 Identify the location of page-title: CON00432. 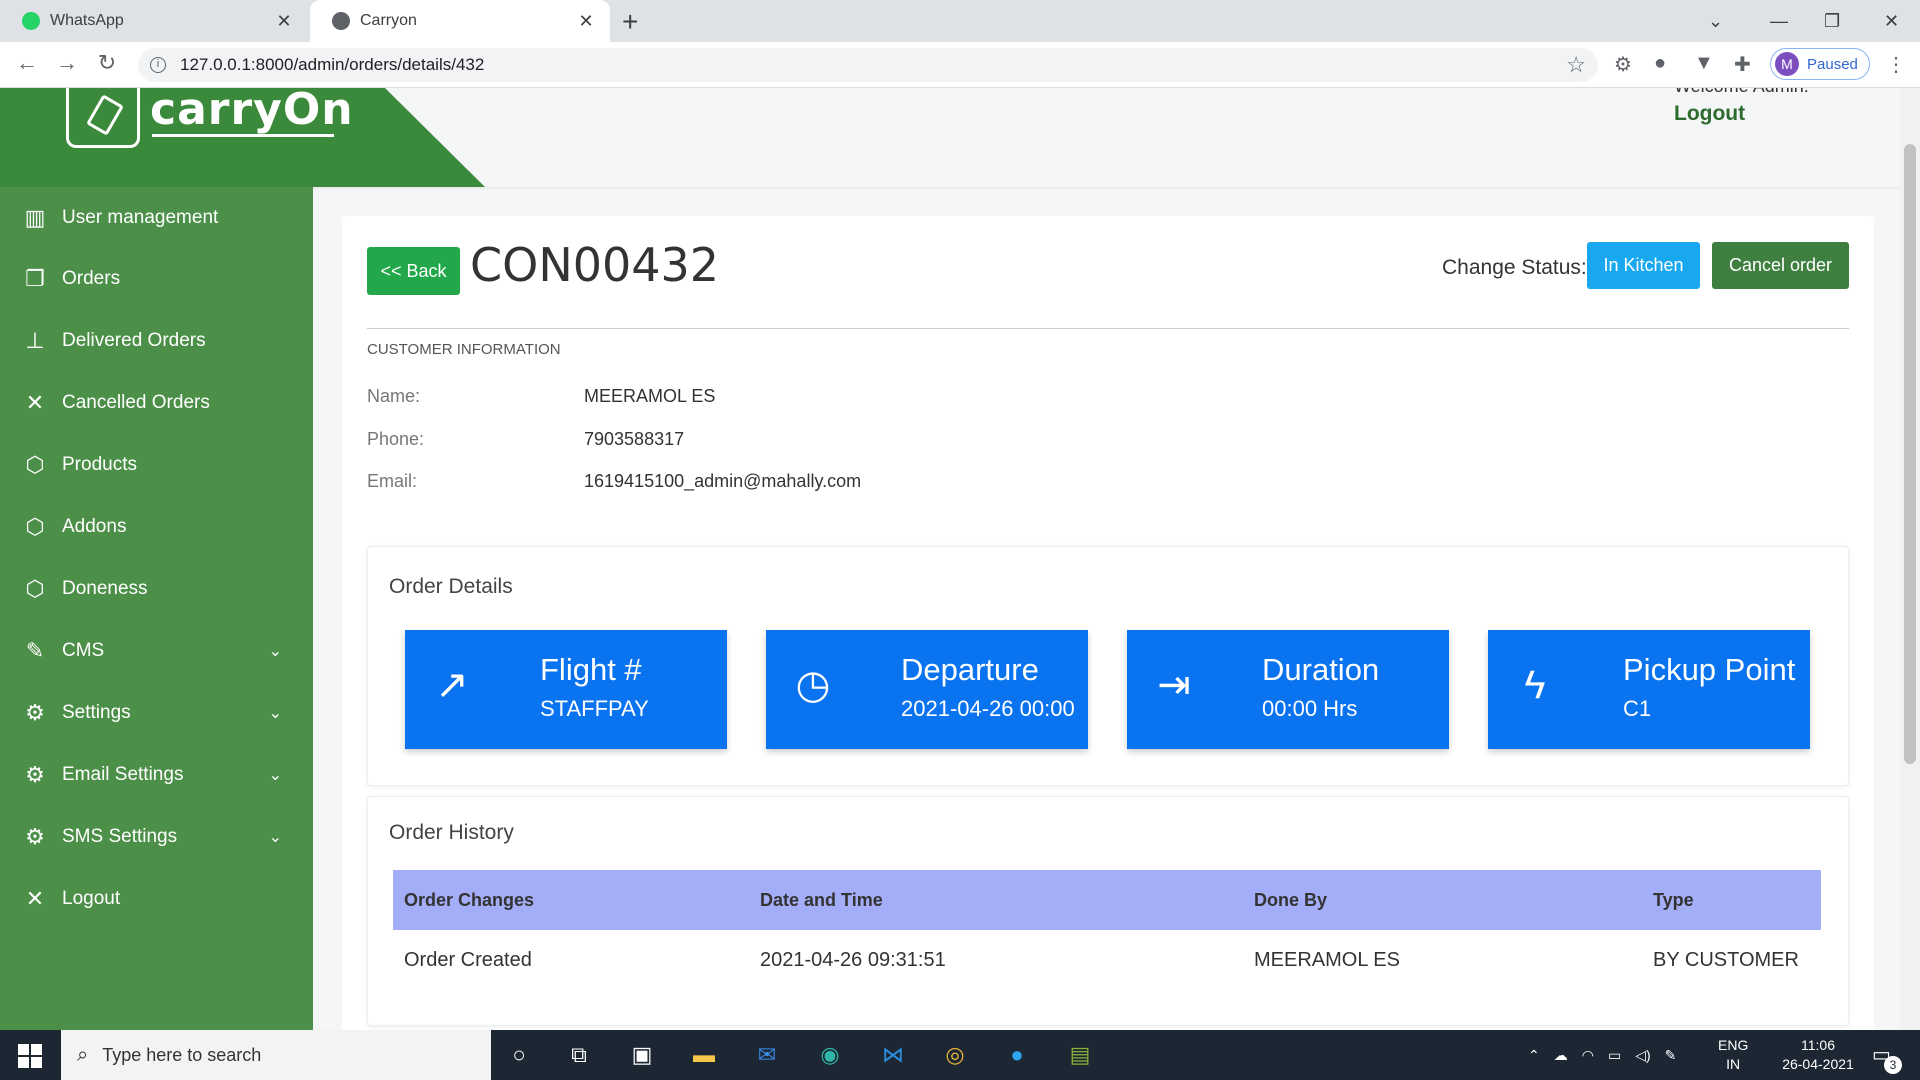
(595, 265).